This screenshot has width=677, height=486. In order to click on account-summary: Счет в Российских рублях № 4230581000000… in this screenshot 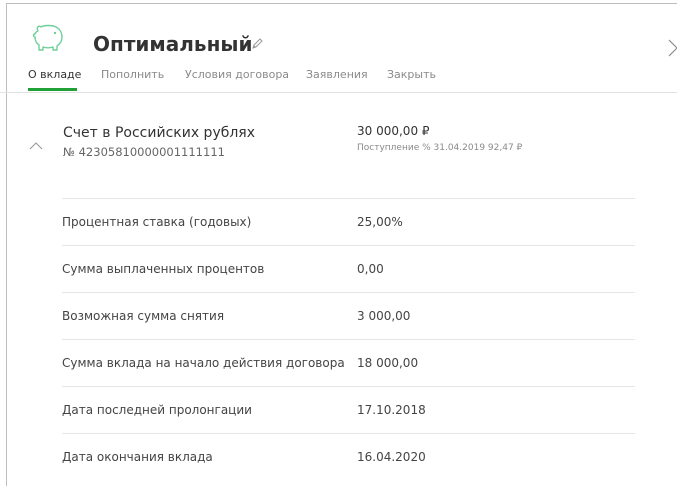, I will do `click(338, 150)`.